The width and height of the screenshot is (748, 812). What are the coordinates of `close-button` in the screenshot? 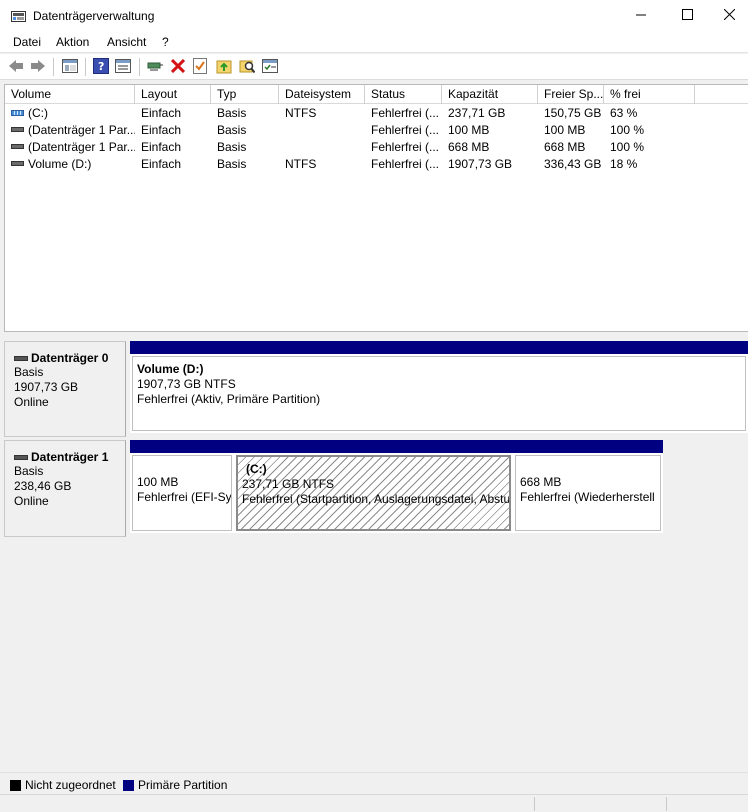 It's located at (729, 16).